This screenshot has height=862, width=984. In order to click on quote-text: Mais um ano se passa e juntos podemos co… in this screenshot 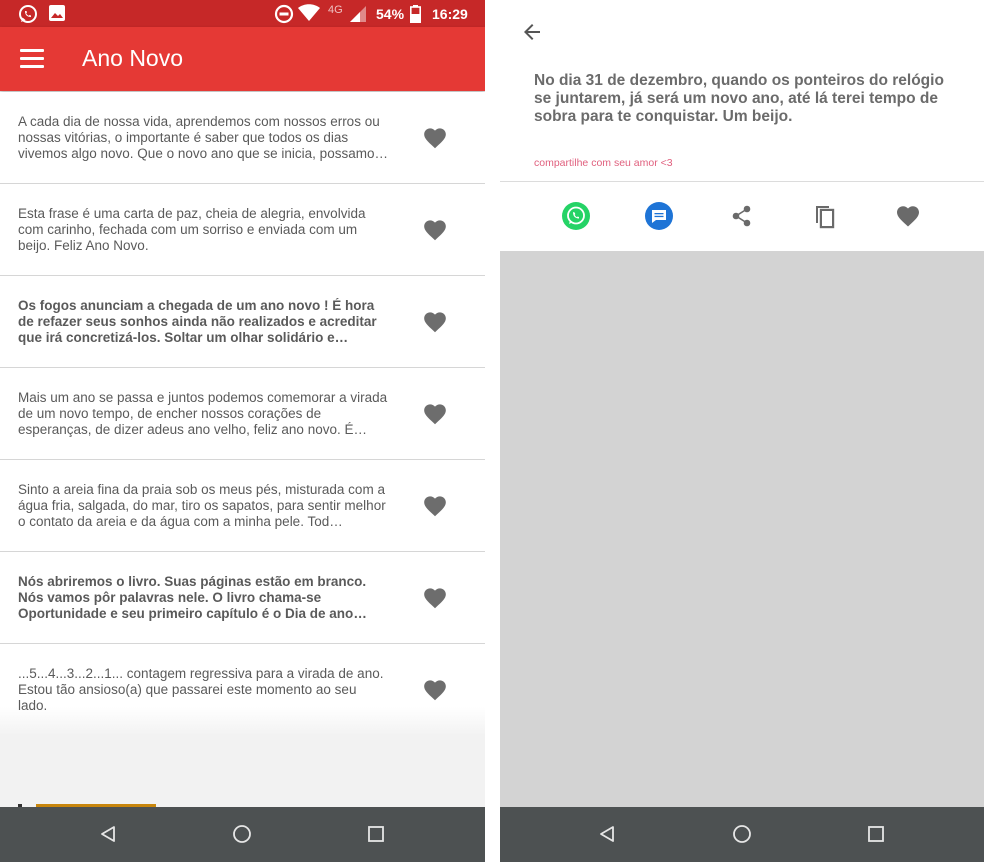, I will do `click(203, 413)`.